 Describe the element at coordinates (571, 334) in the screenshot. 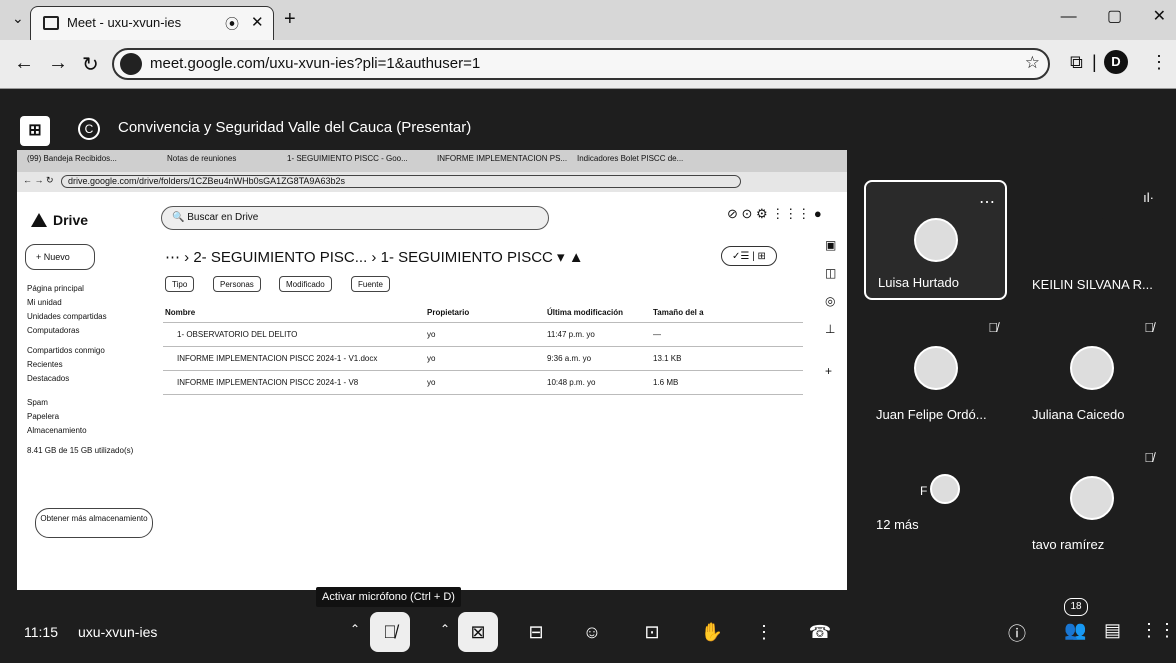

I see `file-modified: 11:47 p.m. yo` at that location.